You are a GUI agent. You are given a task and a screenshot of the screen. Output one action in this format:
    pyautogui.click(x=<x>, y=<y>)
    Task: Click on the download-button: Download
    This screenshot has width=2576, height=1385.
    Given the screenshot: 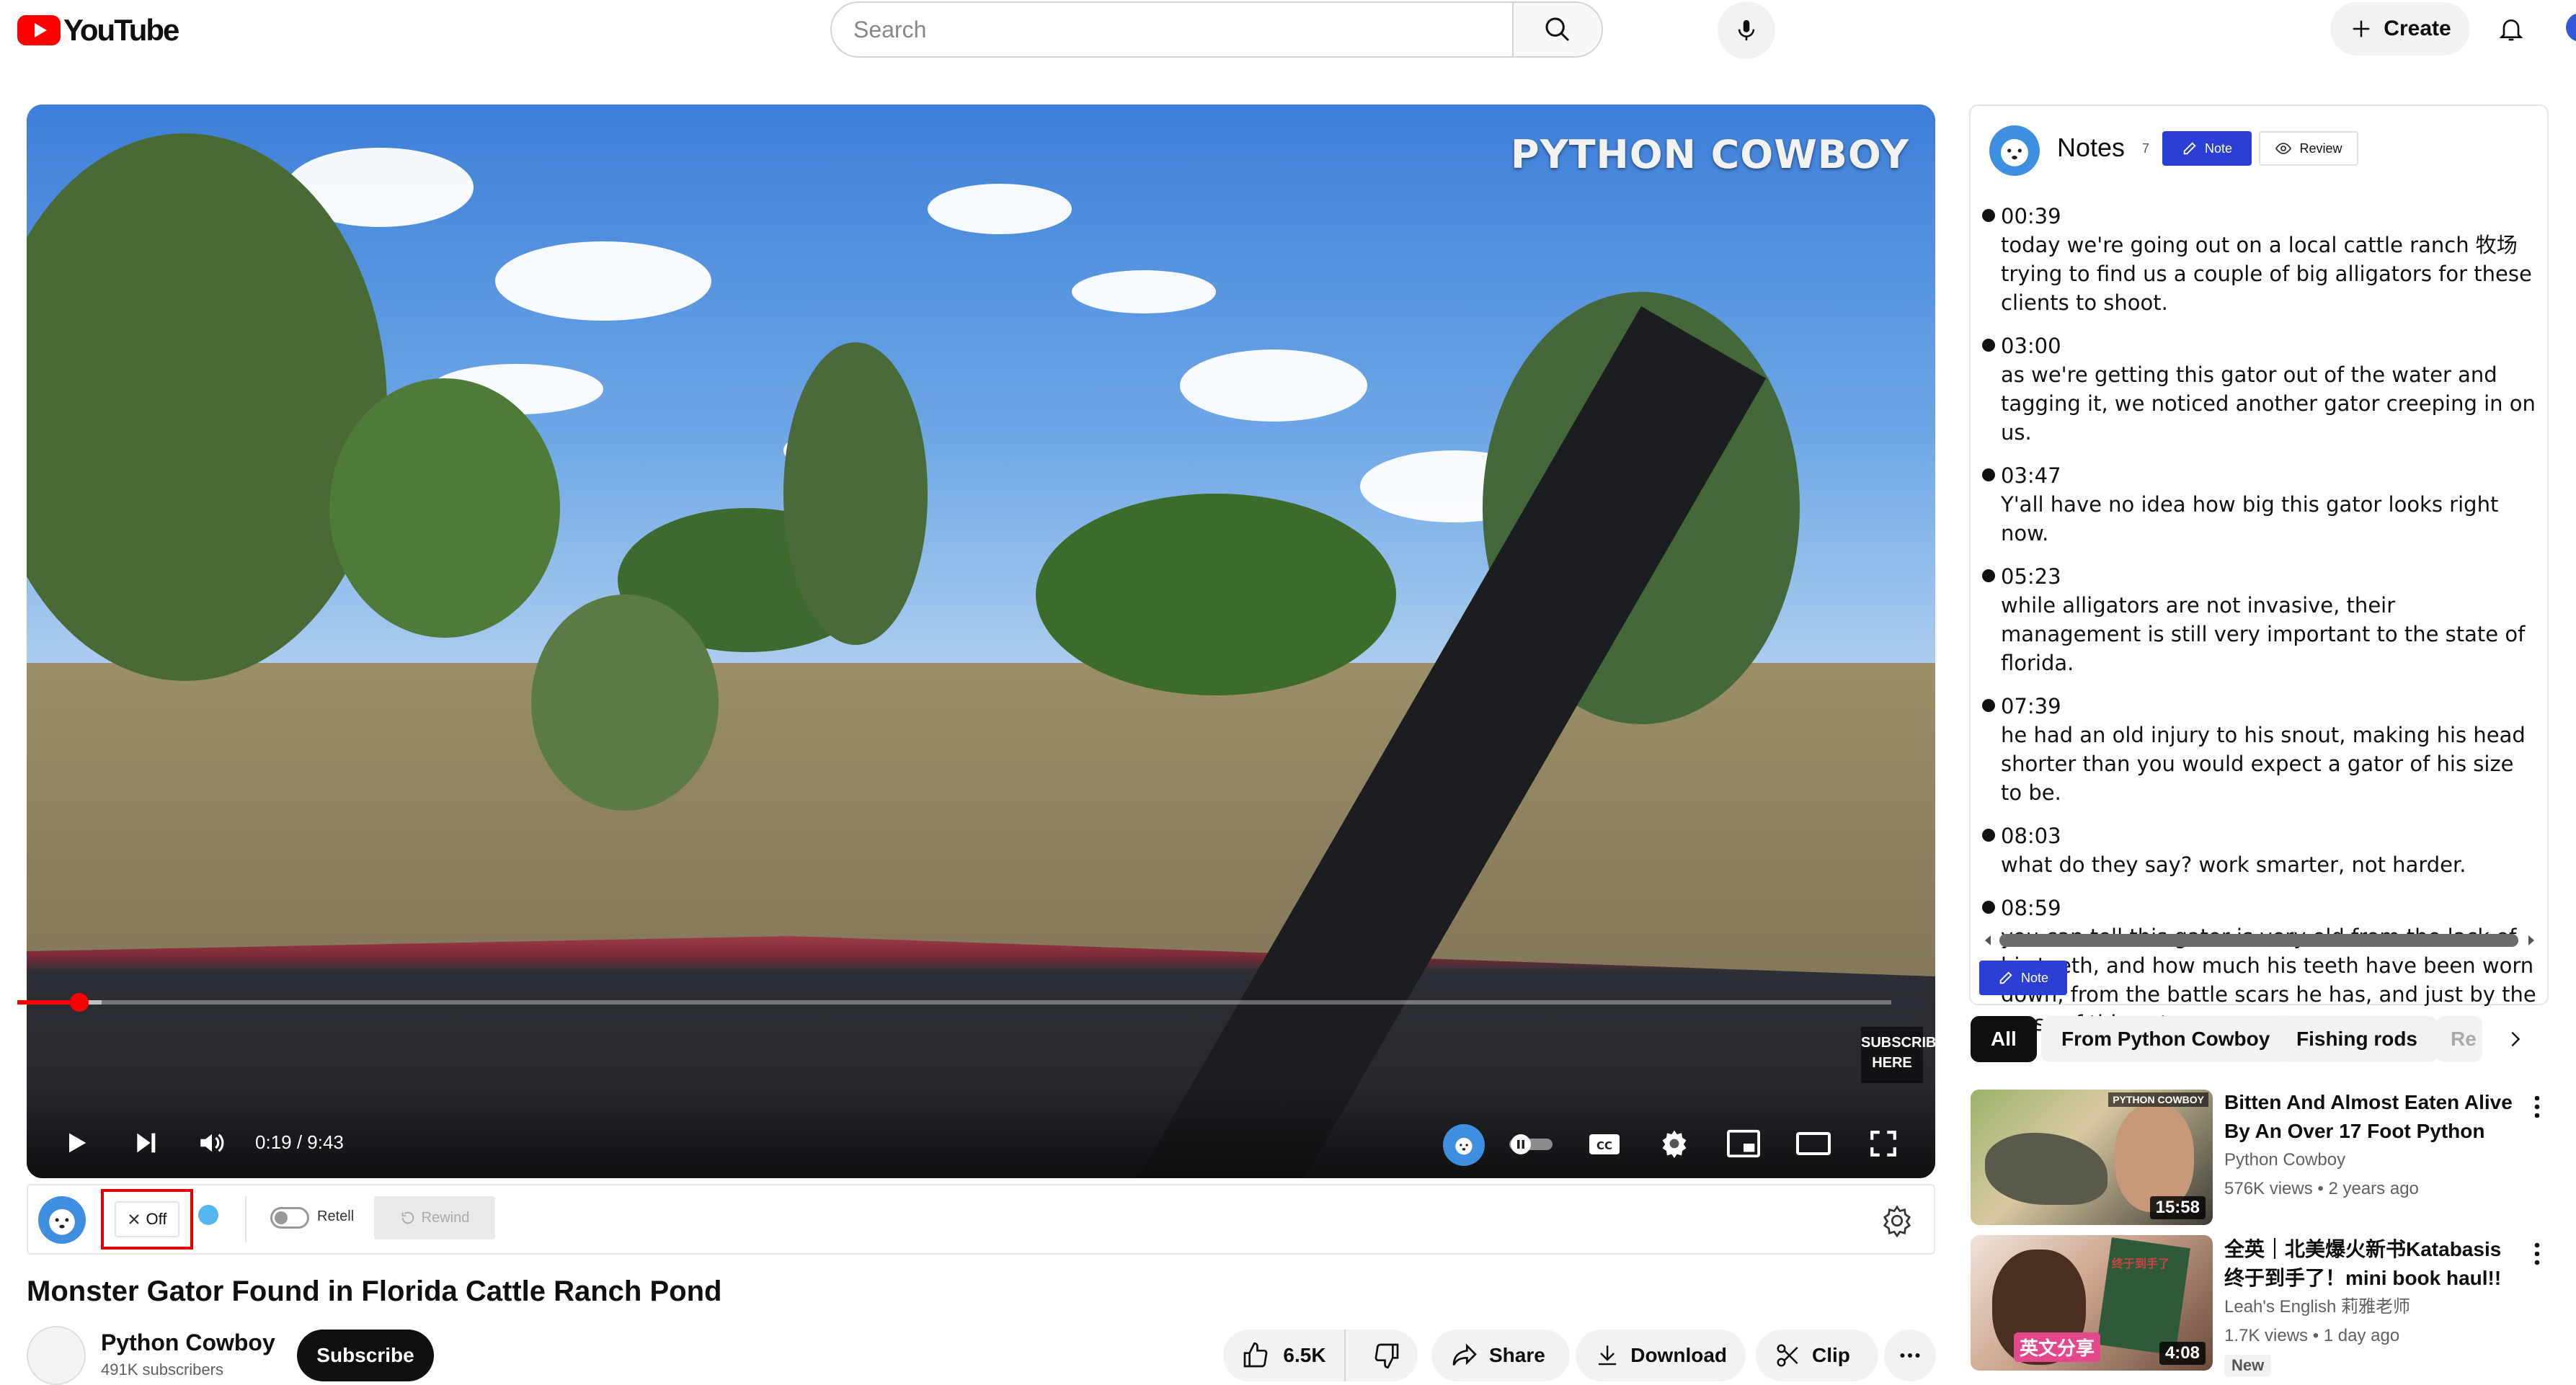 What is the action you would take?
    pyautogui.click(x=1661, y=1355)
    